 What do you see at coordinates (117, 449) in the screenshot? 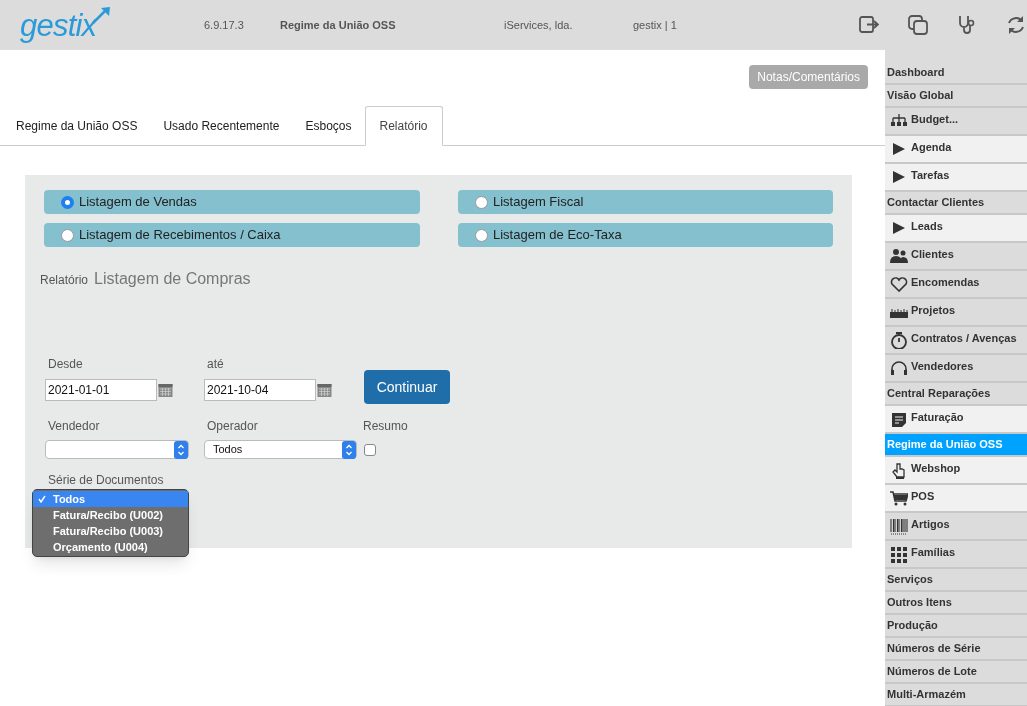
I see `select-field` at bounding box center [117, 449].